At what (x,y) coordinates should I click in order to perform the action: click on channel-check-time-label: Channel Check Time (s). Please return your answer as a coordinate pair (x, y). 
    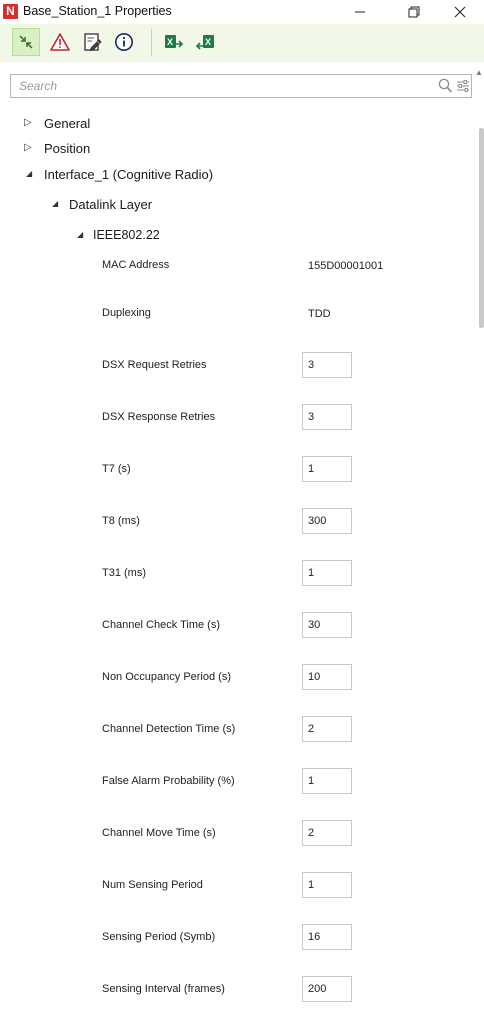
    Looking at the image, I should click on (161, 625).